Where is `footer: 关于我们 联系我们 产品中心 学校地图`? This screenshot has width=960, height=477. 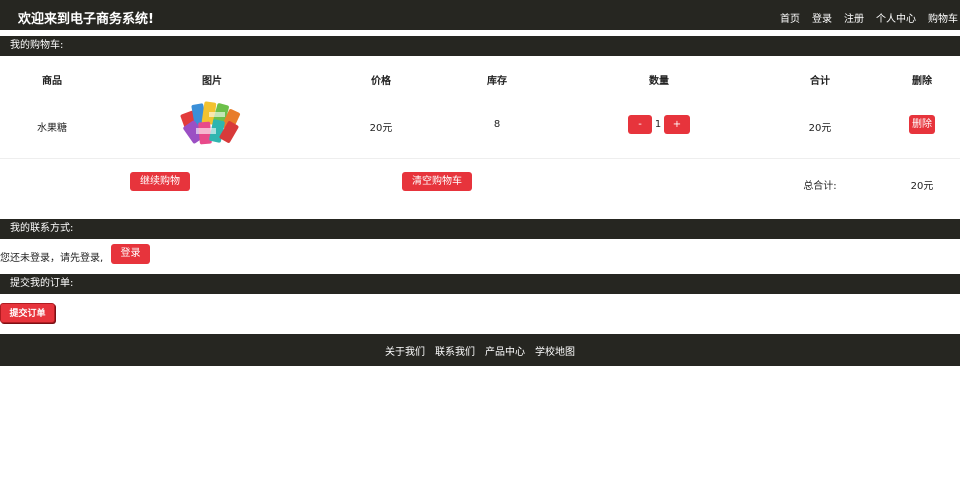
footer: 关于我们 联系我们 产品中心 学校地图 is located at coordinates (480, 350).